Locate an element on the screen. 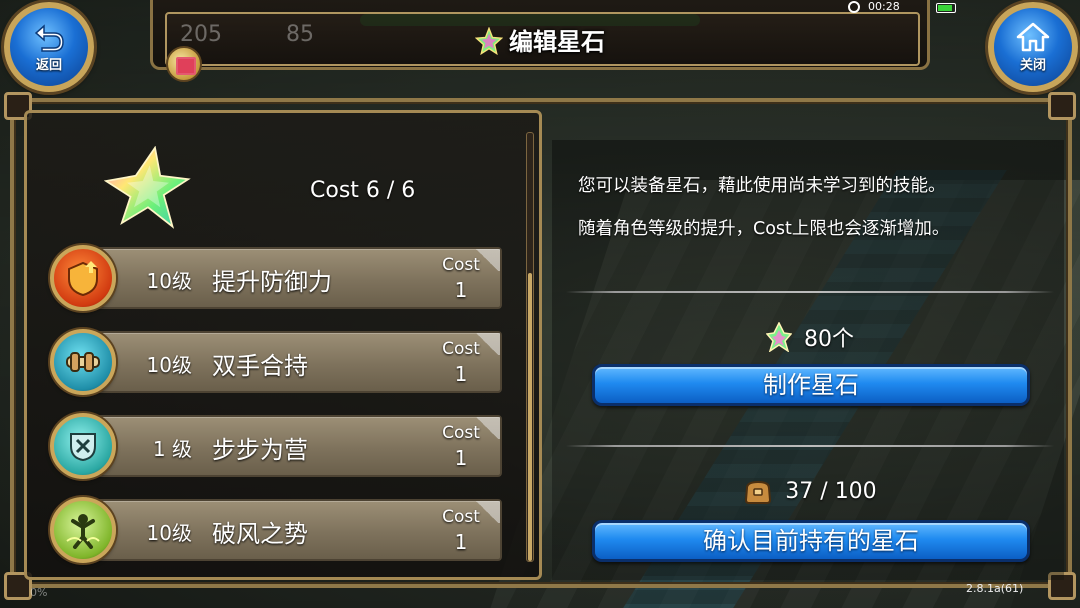 The height and width of the screenshot is (608, 1080). steady-advance-icon is located at coordinates (83, 446).